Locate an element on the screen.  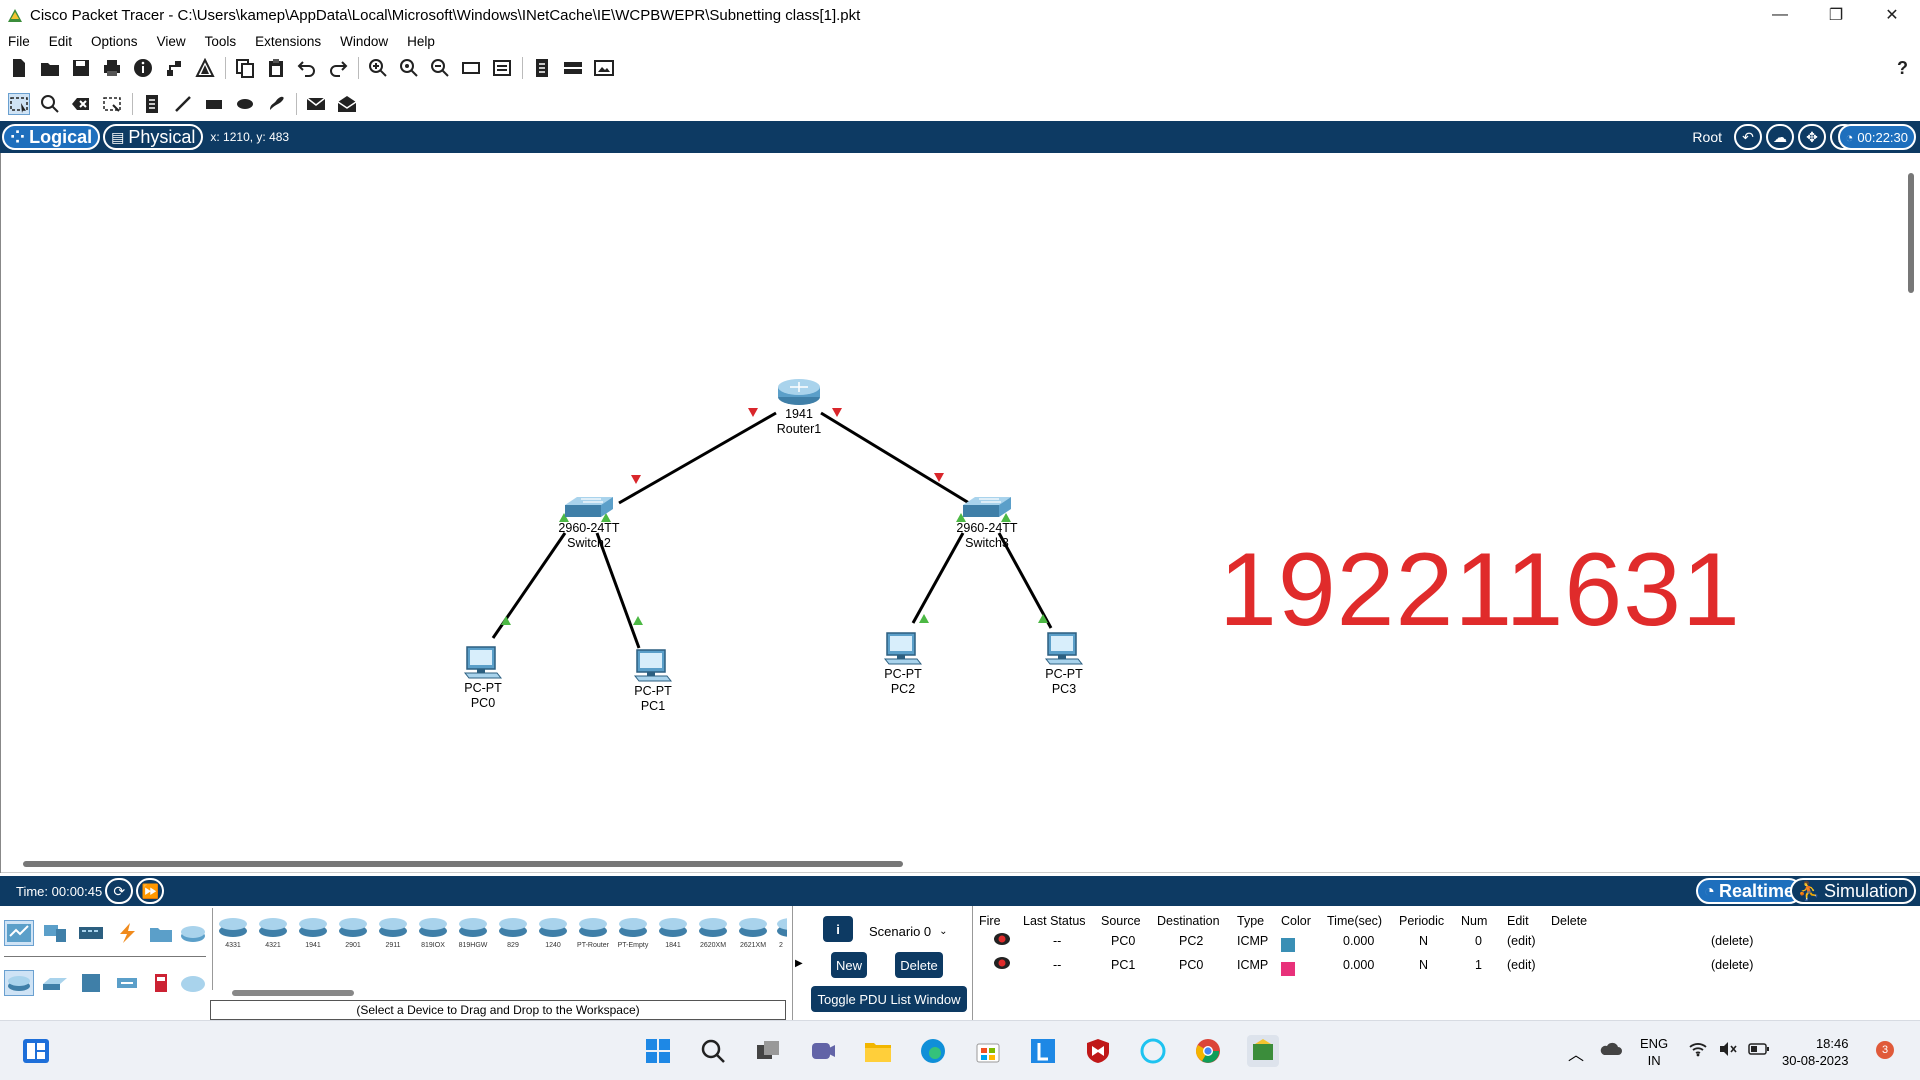
miscellaneous-icon is located at coordinates (161, 933).